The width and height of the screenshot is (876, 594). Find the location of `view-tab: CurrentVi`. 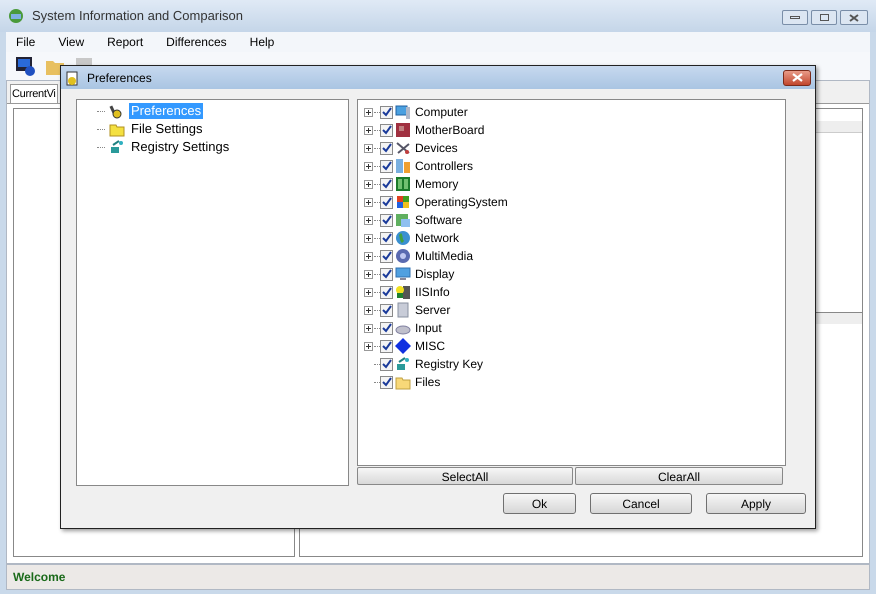

view-tab: CurrentVi is located at coordinates (34, 93).